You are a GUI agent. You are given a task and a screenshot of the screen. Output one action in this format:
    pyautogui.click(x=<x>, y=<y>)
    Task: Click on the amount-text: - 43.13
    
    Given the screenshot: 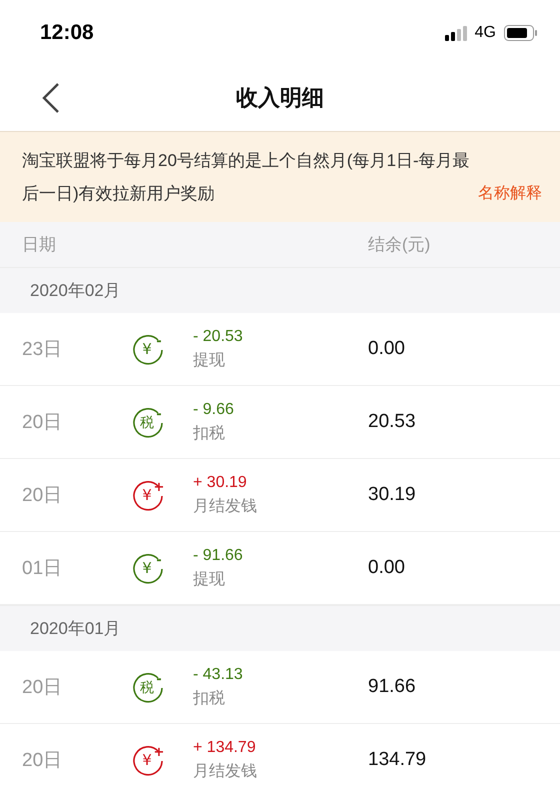 What is the action you would take?
    pyautogui.click(x=218, y=675)
    